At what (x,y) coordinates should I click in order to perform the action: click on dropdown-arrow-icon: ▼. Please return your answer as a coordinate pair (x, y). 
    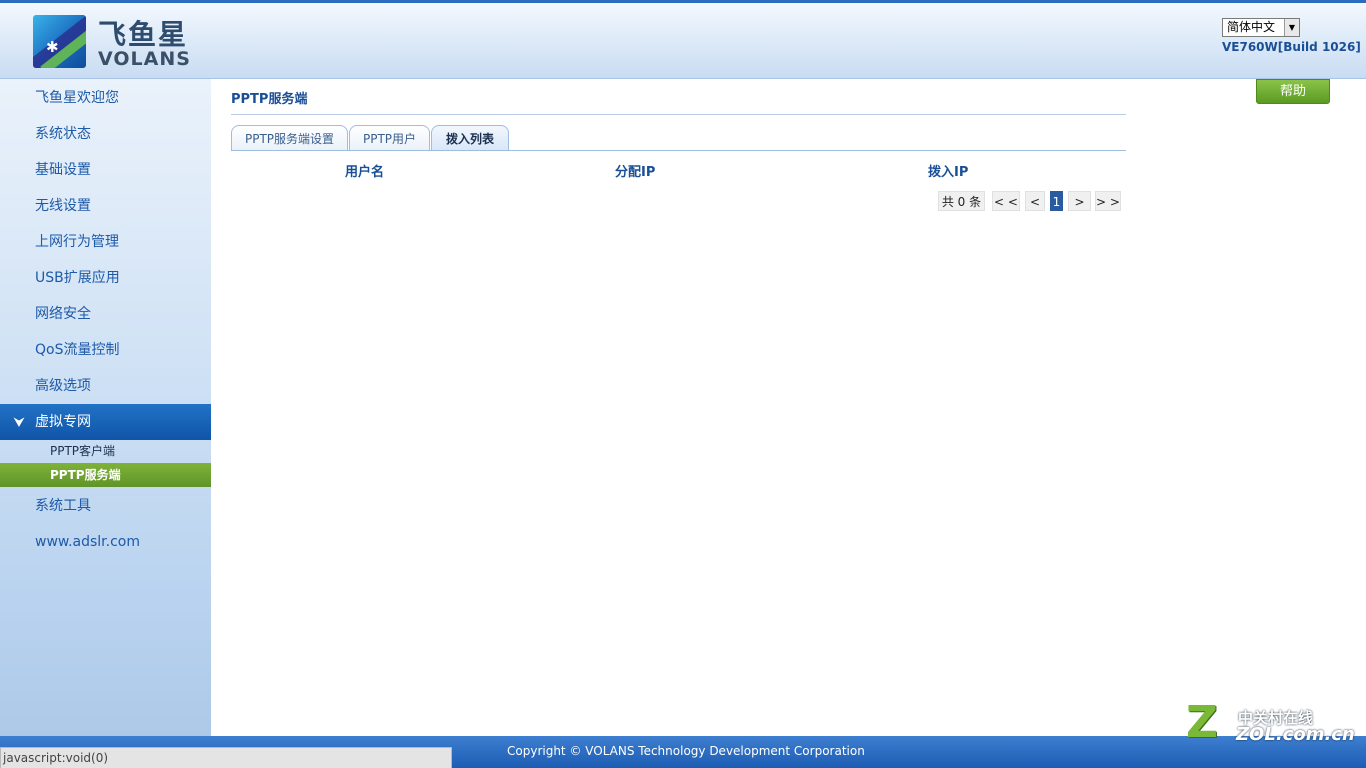
    Looking at the image, I should click on (1291, 27).